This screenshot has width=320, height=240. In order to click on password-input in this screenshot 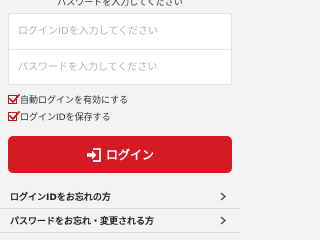, I will do `click(118, 67)`.